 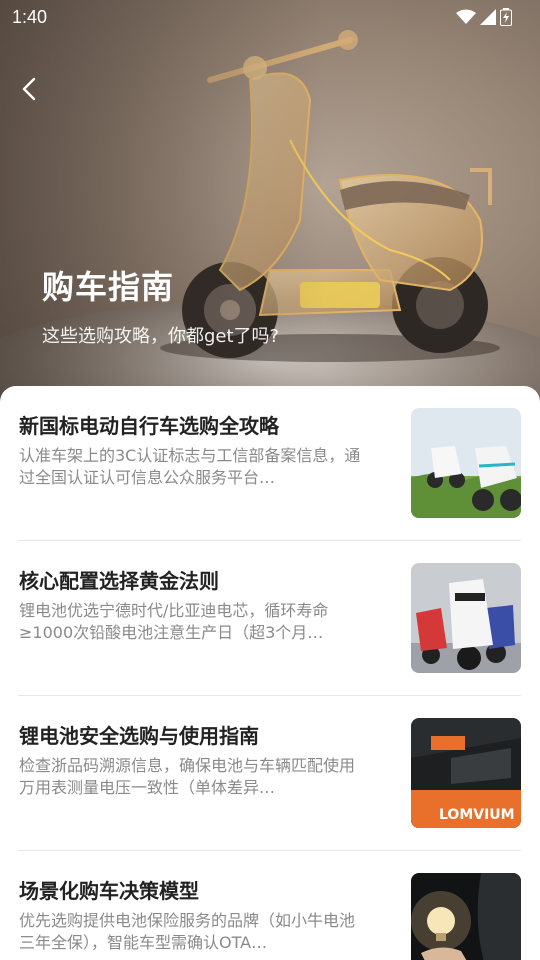 What do you see at coordinates (488, 17) in the screenshot?
I see `signal-icon` at bounding box center [488, 17].